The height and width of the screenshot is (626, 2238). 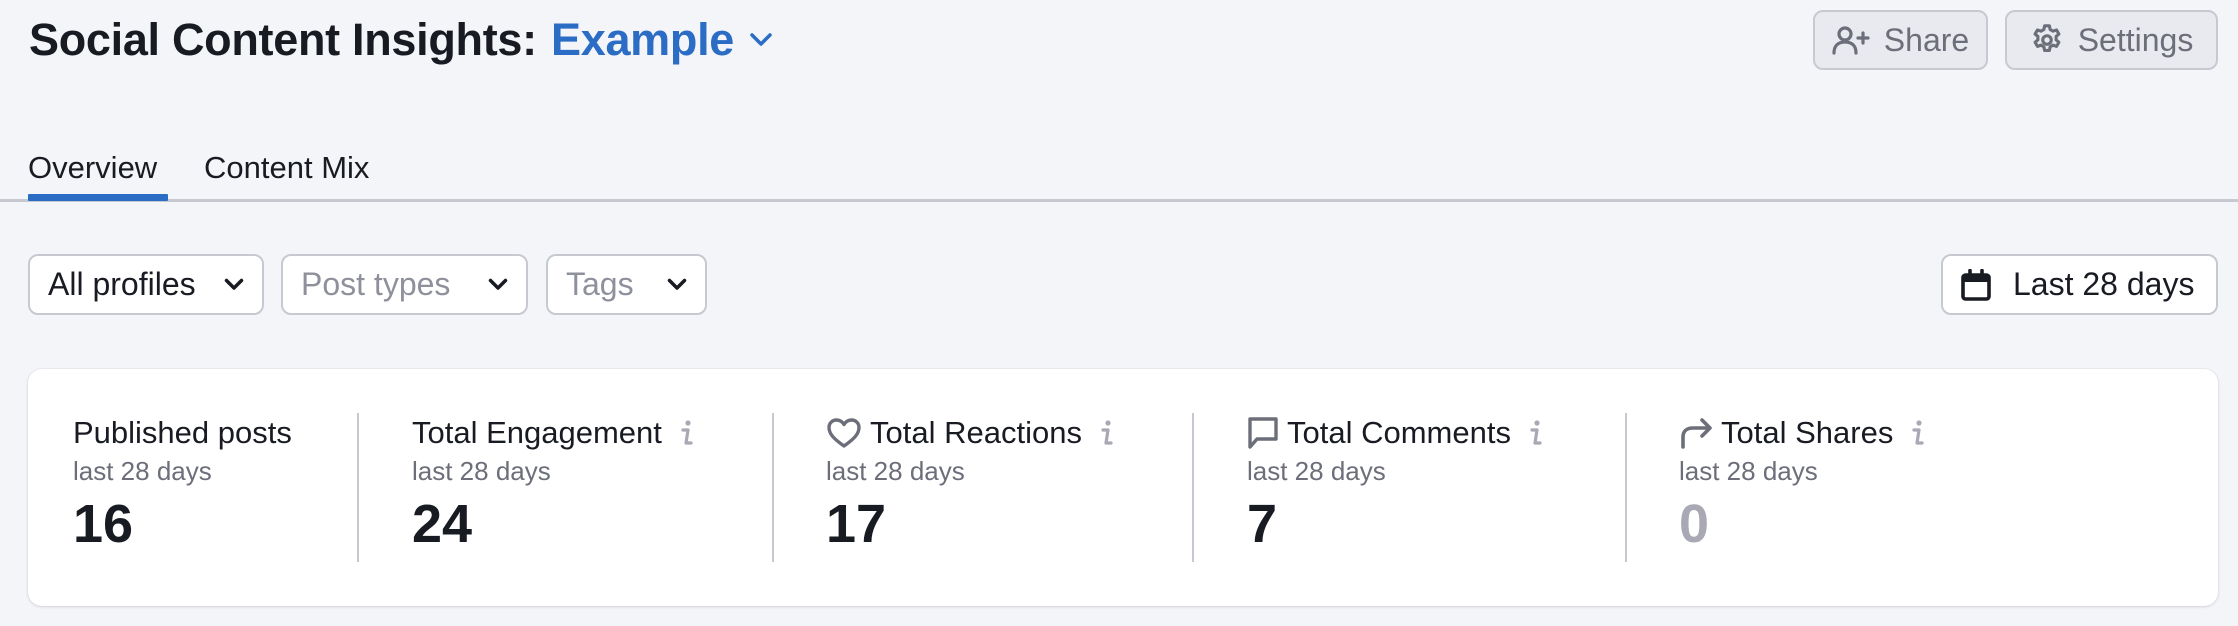 I want to click on metric-title: Total Reactions, so click(x=976, y=432).